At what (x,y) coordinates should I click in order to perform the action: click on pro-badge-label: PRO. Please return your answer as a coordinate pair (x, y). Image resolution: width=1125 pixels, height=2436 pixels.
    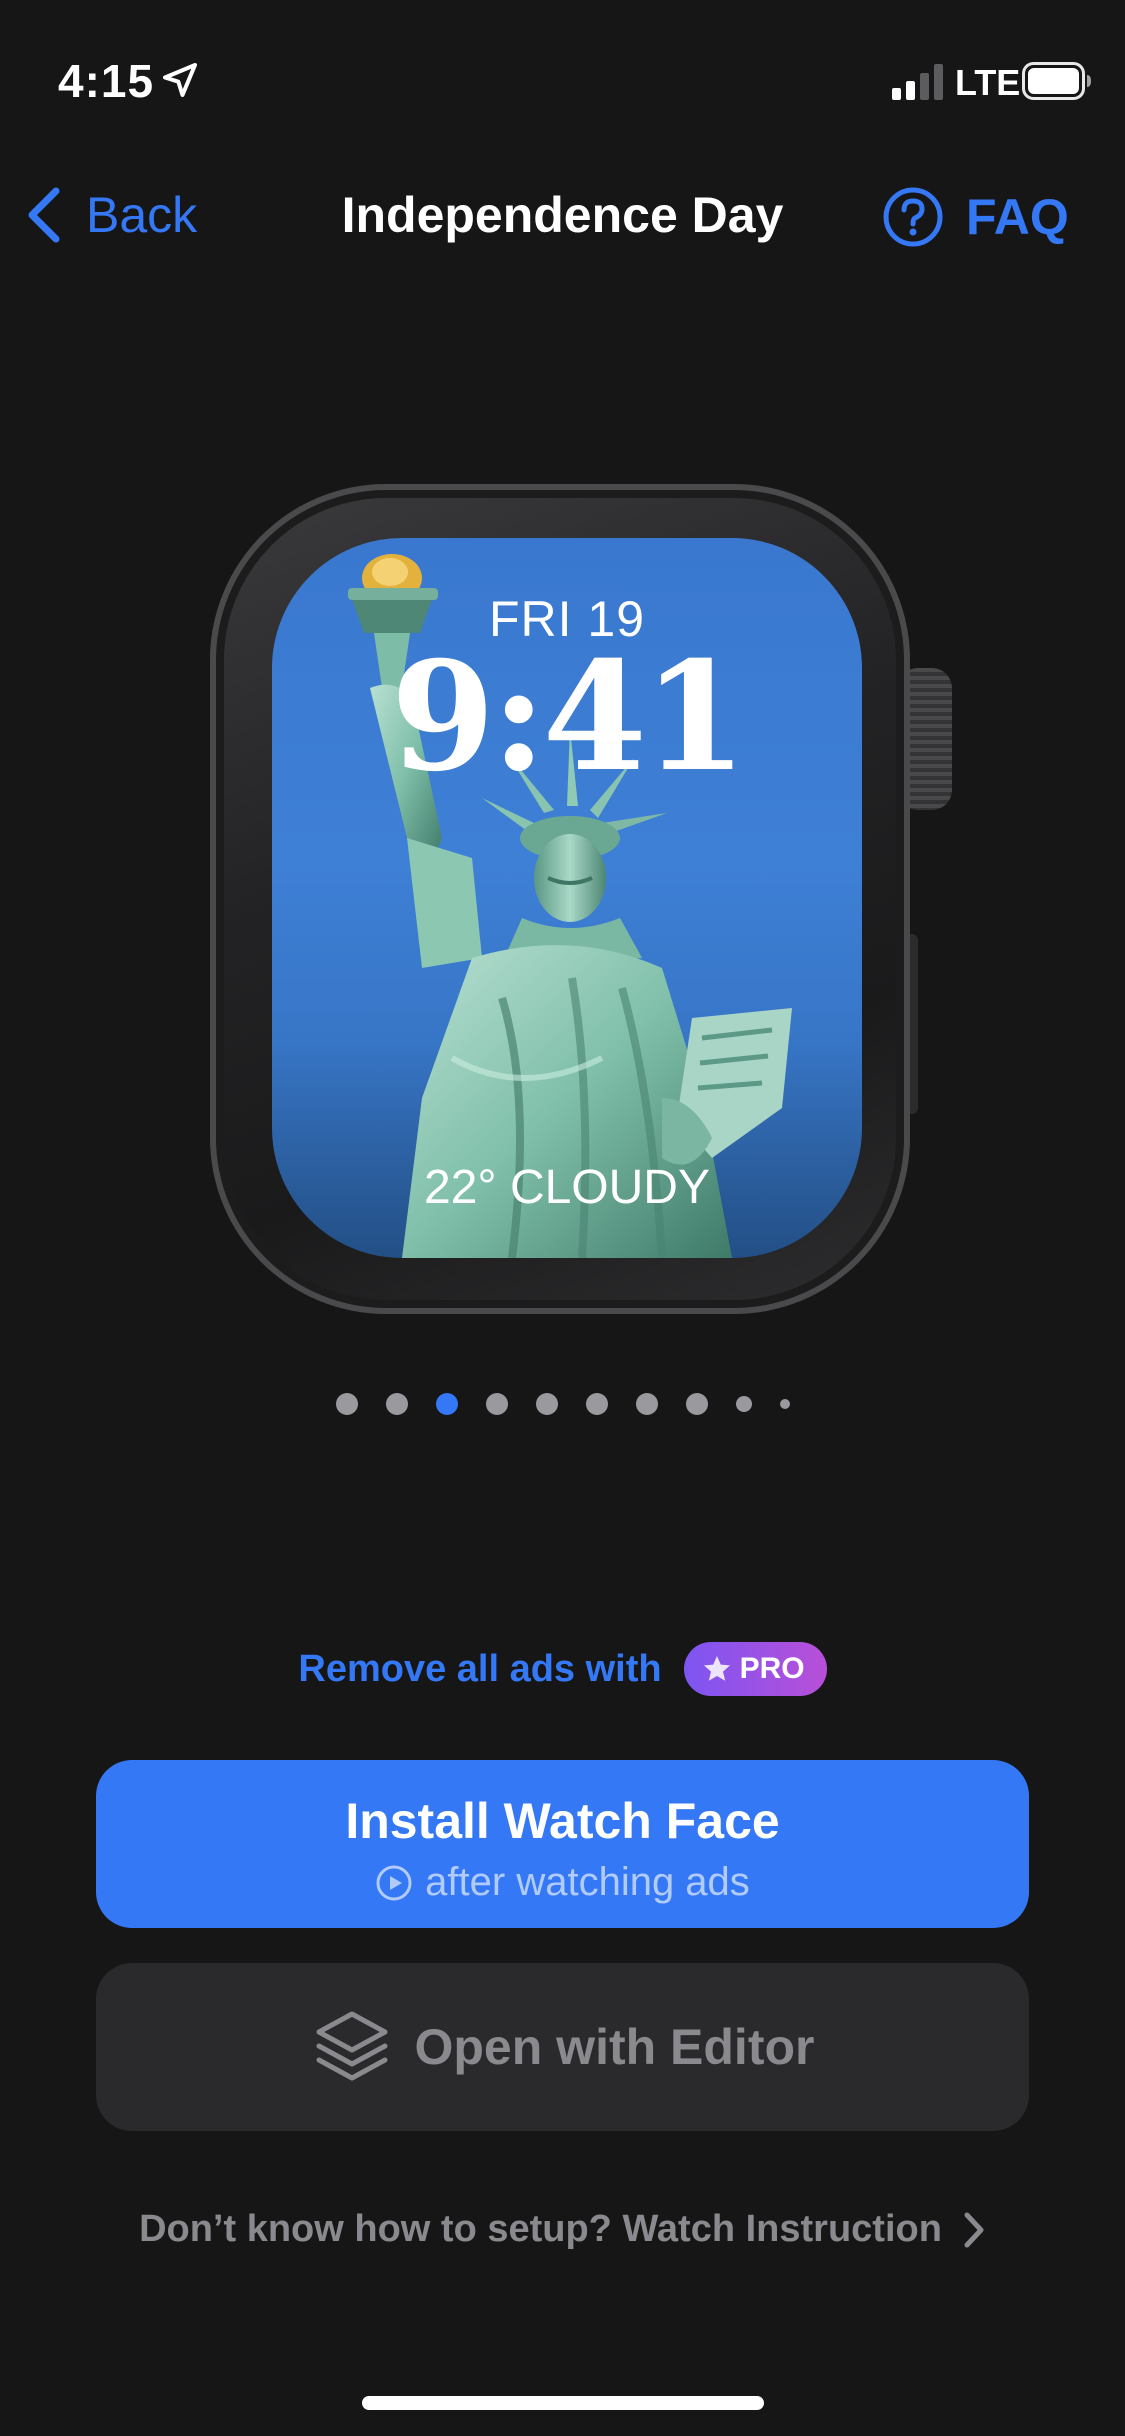
    Looking at the image, I should click on (772, 1668).